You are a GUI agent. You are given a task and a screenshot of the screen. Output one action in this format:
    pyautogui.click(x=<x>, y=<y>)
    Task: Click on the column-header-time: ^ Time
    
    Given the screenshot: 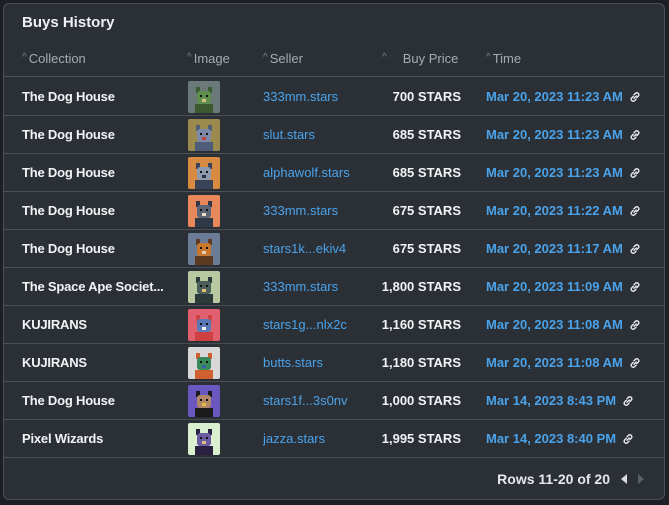 What is the action you would take?
    pyautogui.click(x=503, y=58)
    